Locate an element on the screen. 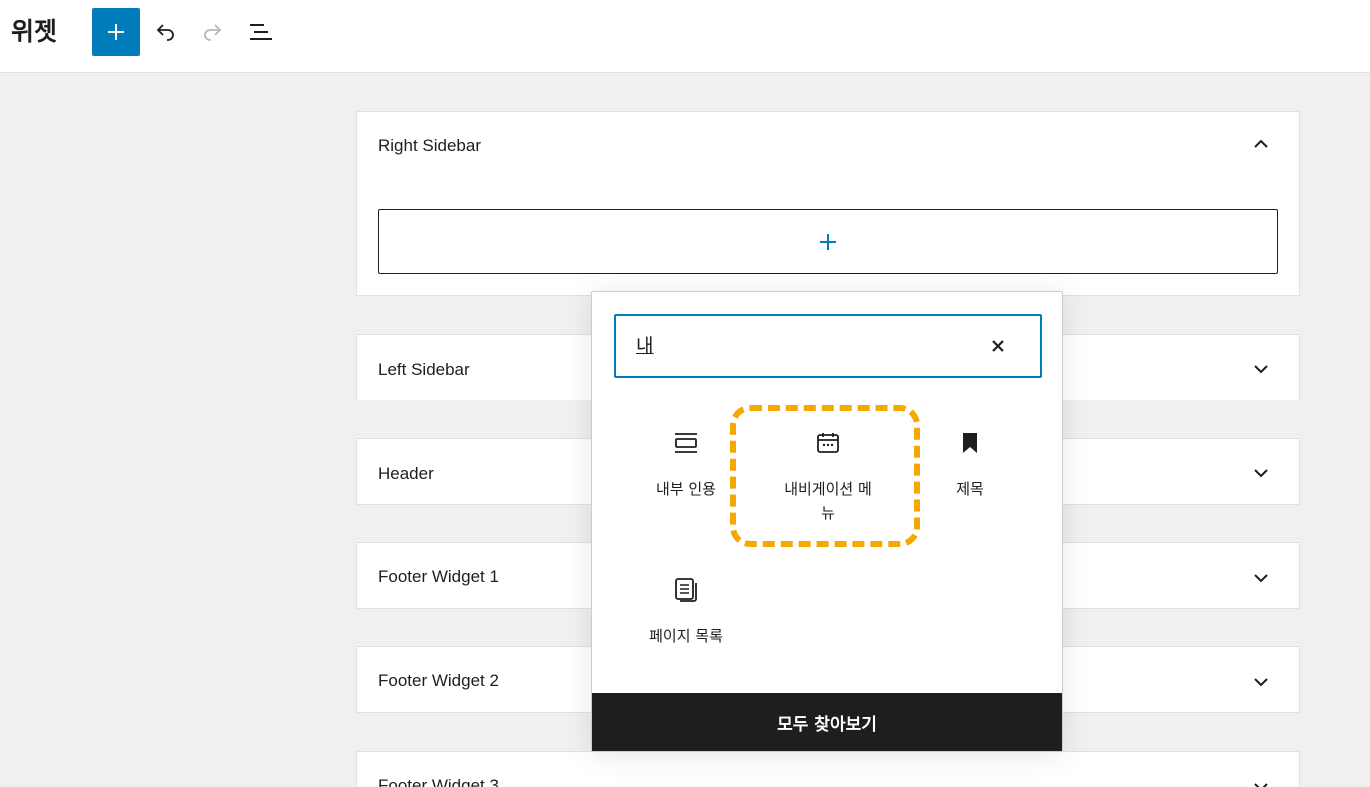 This screenshot has width=1370, height=787. redo-button is located at coordinates (213, 32).